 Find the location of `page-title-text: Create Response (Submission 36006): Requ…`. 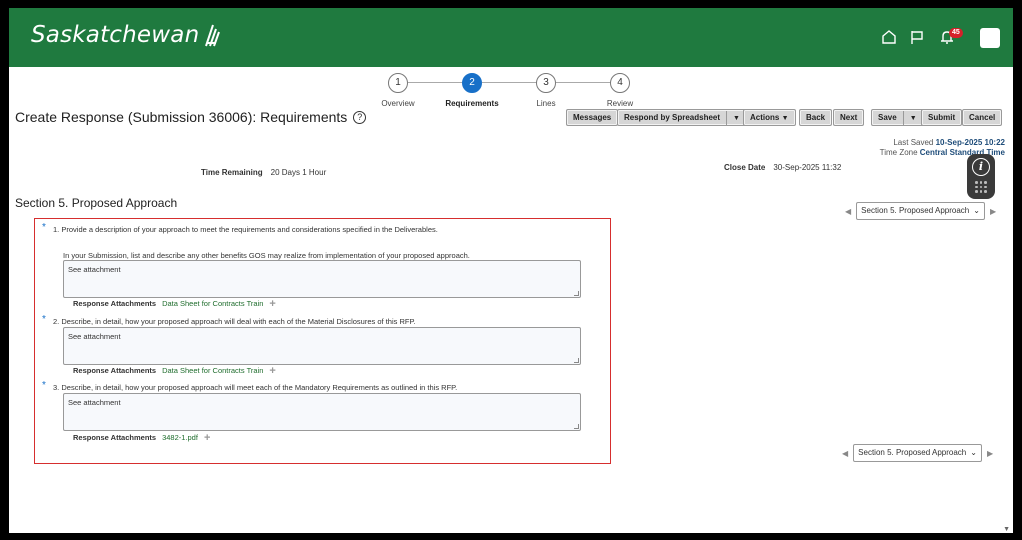

page-title-text: Create Response (Submission 36006): Requ… is located at coordinates (181, 117).